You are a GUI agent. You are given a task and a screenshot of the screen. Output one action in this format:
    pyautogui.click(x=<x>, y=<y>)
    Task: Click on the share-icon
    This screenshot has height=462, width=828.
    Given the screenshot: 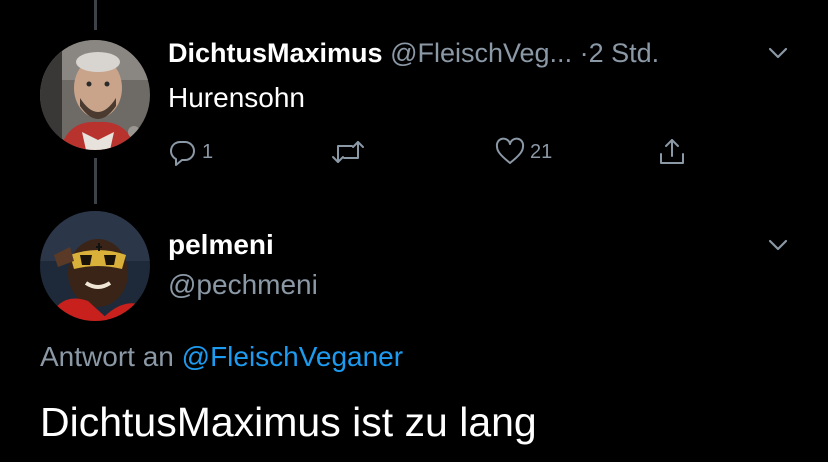 What is the action you would take?
    pyautogui.click(x=672, y=152)
    